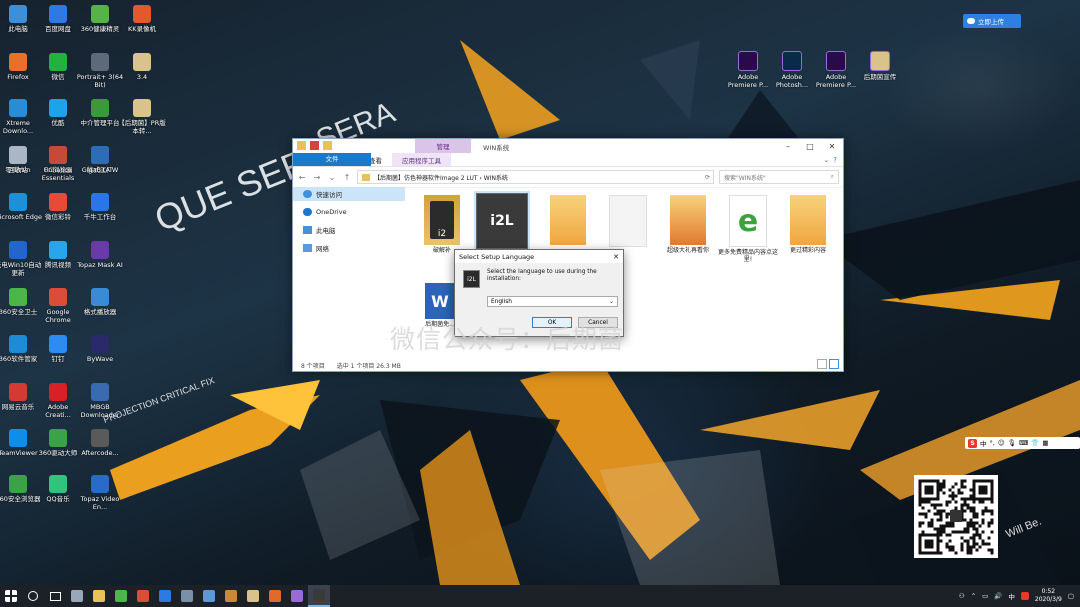 This screenshot has height=607, width=1080. I want to click on desktop-icon: 格式播放器, so click(100, 308).